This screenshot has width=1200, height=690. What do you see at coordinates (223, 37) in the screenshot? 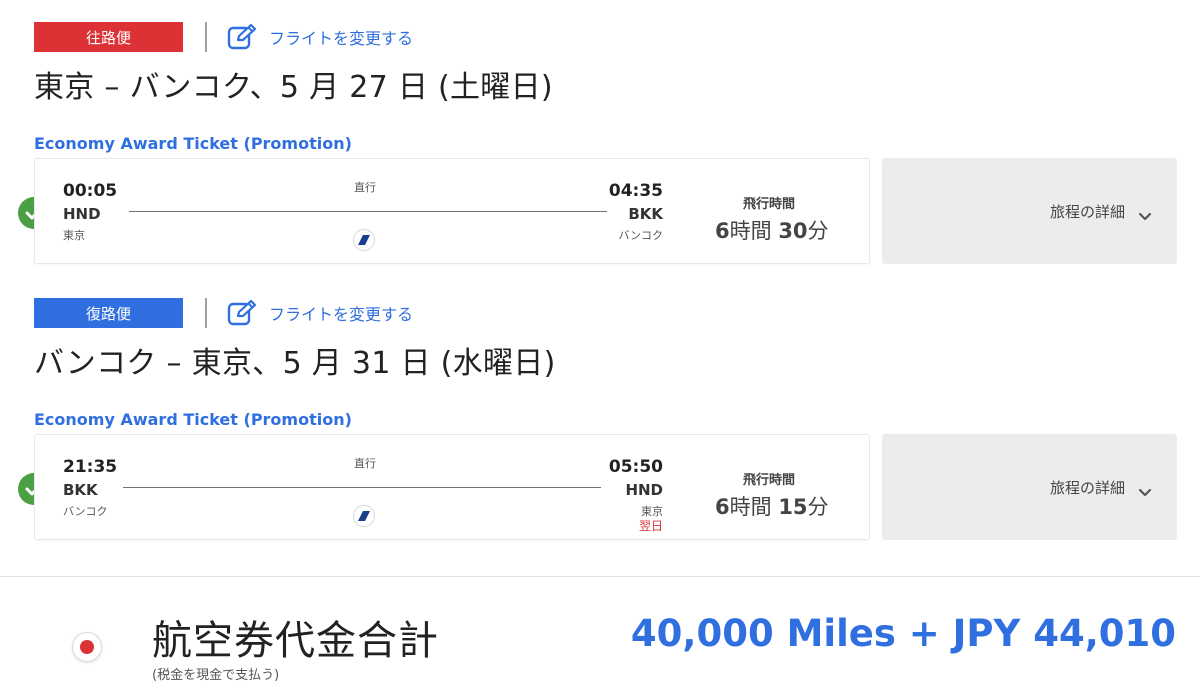
I see `outbound-header-row: 往路便 フライトを変更する` at bounding box center [223, 37].